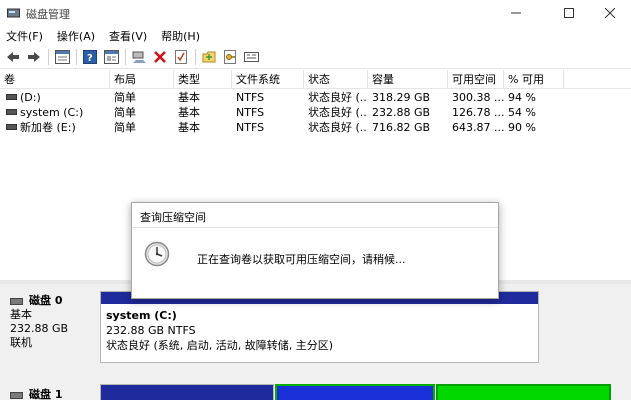 The image size is (631, 400). I want to click on volume-name-cell: 新加卷 (E:), so click(56, 127).